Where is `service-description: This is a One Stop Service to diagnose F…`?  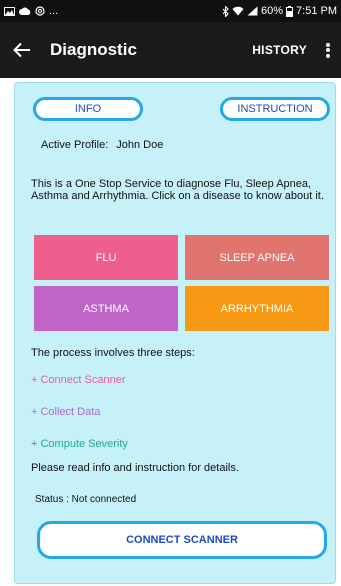
service-description: This is a One Stop Service to diagnose F… is located at coordinates (177, 190).